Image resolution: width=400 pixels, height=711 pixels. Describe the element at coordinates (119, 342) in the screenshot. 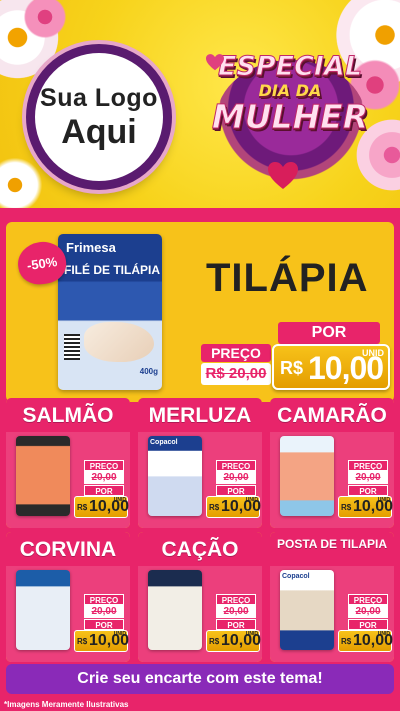

I see `fillet-image` at that location.